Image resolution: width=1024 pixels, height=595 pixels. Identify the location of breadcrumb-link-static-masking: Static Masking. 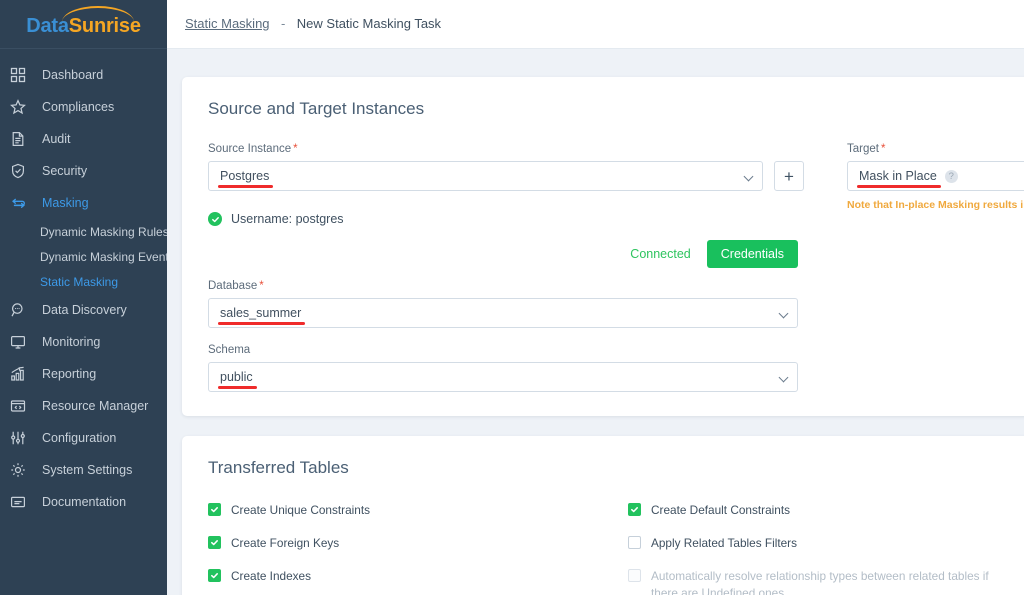
(227, 23).